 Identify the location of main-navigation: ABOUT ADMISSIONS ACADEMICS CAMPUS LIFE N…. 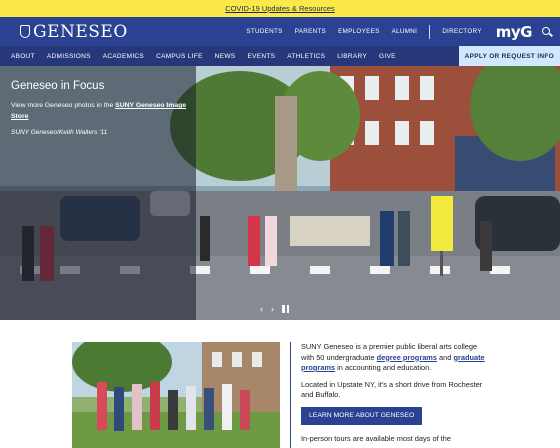
(280, 56).